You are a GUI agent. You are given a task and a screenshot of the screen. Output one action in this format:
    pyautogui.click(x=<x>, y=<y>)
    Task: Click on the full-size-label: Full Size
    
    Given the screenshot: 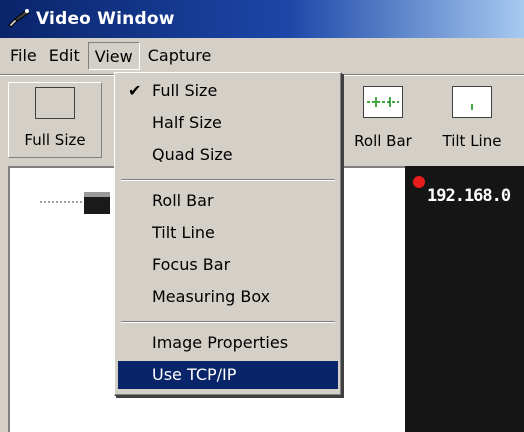 What is the action you would take?
    pyautogui.click(x=55, y=140)
    